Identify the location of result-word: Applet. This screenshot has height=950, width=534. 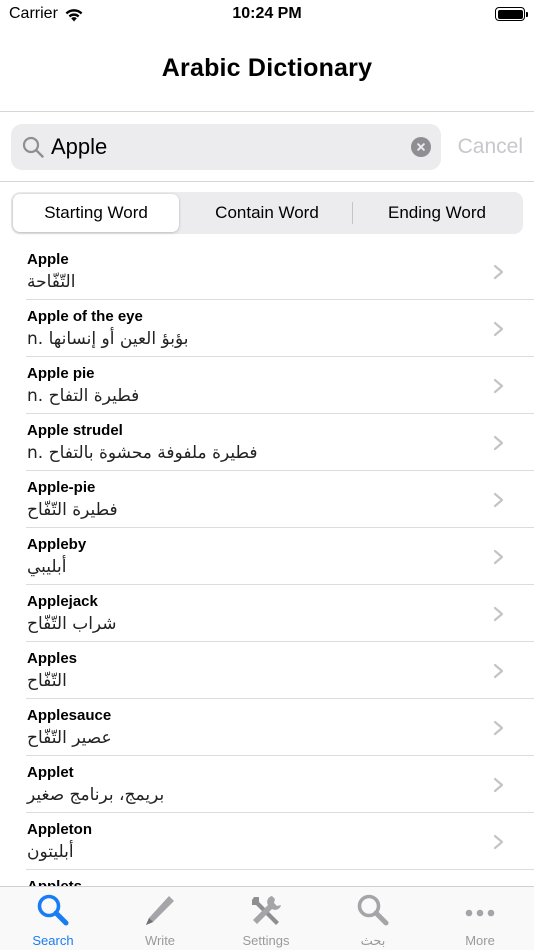
(50, 772).